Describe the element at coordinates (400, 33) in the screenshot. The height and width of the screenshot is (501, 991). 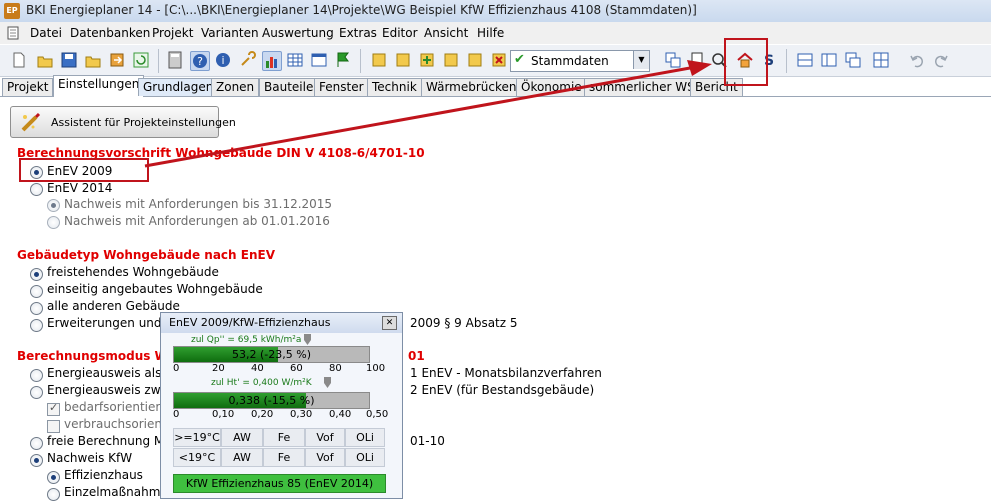
I see `menu-editor: Editor` at that location.